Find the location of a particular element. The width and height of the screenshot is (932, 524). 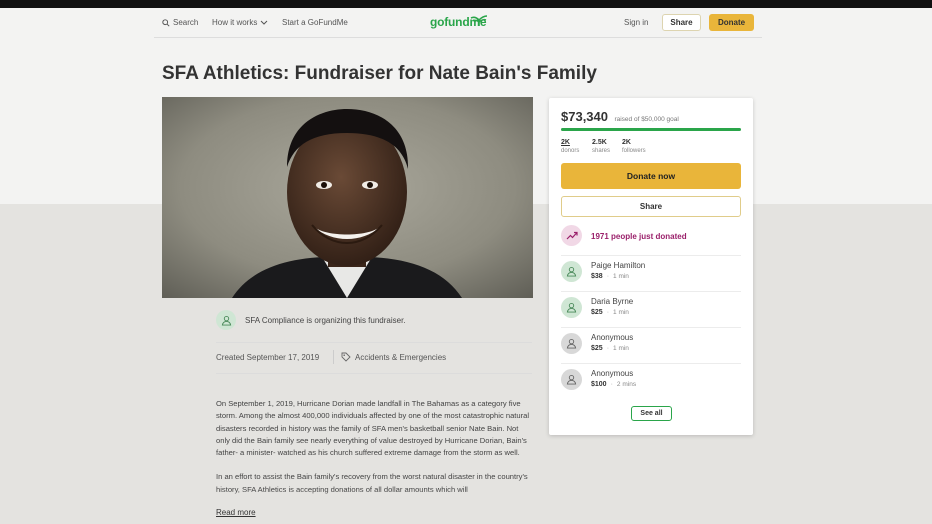

header-donate-button: Donate is located at coordinates (731, 22).